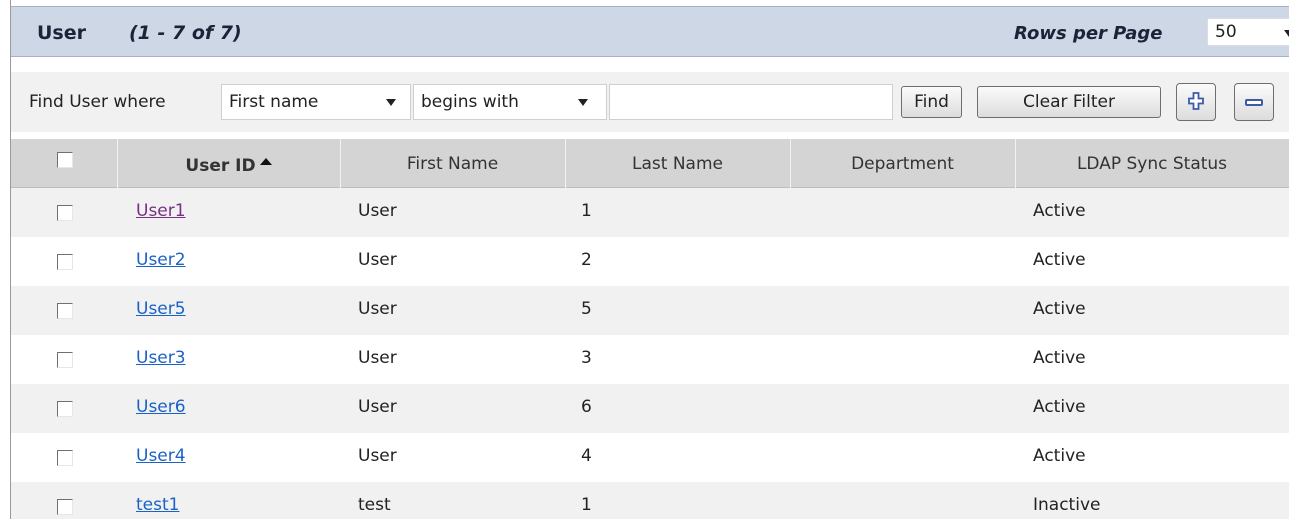 The image size is (1289, 519). Describe the element at coordinates (452, 164) in the screenshot. I see `column-header-first-name: First Name` at that location.